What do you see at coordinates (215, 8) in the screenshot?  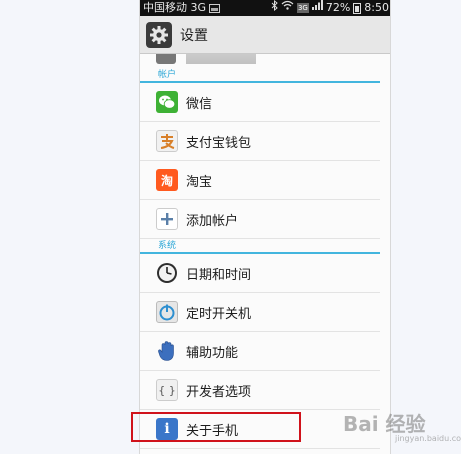 I see `image-notification-icon` at bounding box center [215, 8].